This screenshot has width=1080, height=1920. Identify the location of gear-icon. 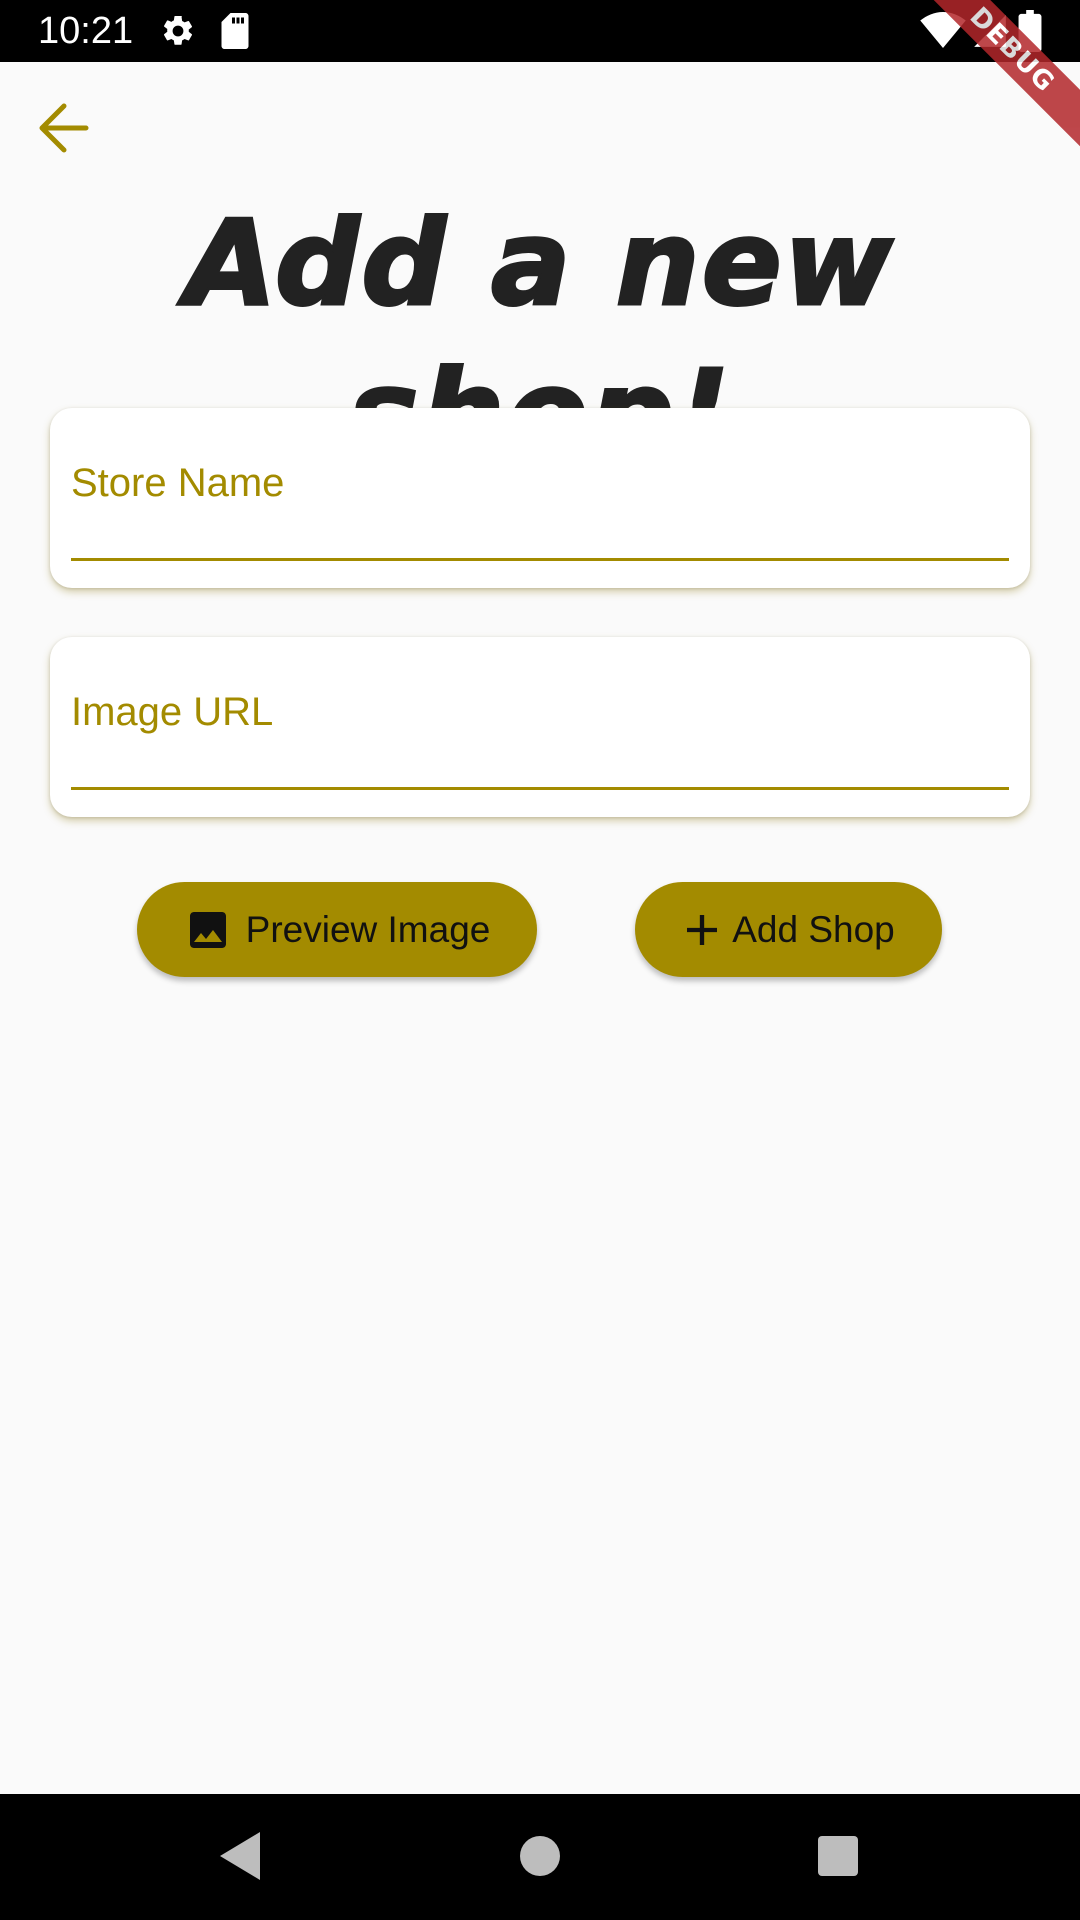
(178, 30).